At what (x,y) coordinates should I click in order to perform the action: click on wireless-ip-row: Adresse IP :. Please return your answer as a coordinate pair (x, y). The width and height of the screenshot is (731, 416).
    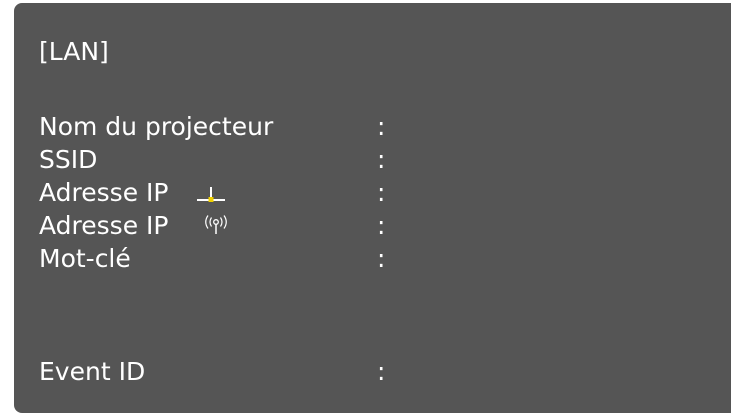
    Looking at the image, I should click on (379, 226).